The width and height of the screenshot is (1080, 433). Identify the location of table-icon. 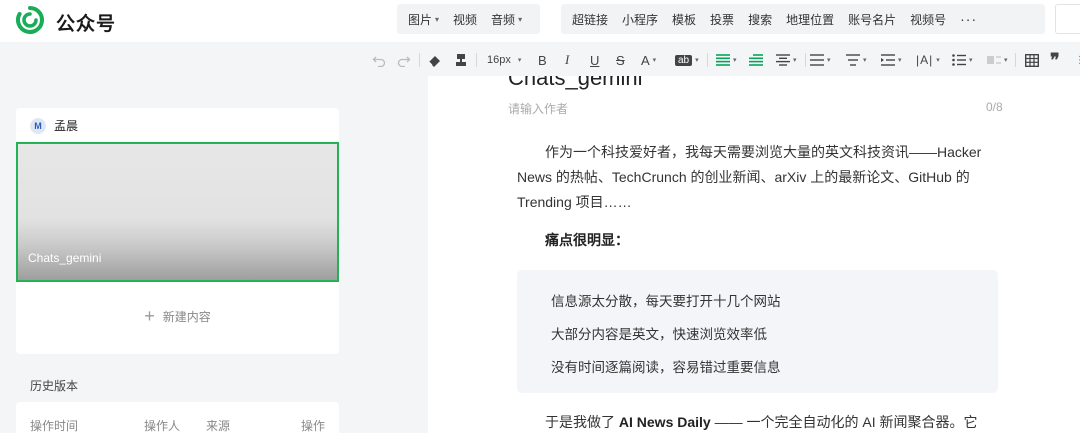
(1032, 60).